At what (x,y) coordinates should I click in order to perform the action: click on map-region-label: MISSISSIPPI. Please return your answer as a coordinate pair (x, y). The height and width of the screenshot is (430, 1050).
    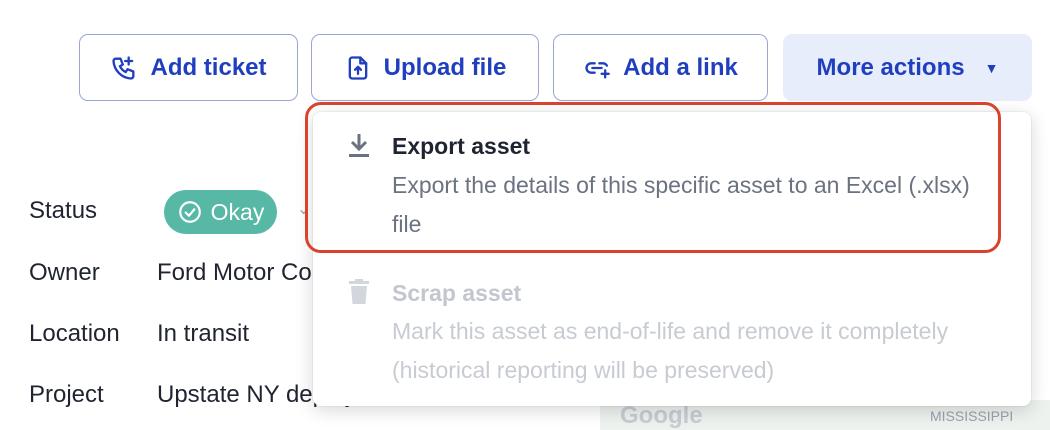
    Looking at the image, I should click on (972, 416).